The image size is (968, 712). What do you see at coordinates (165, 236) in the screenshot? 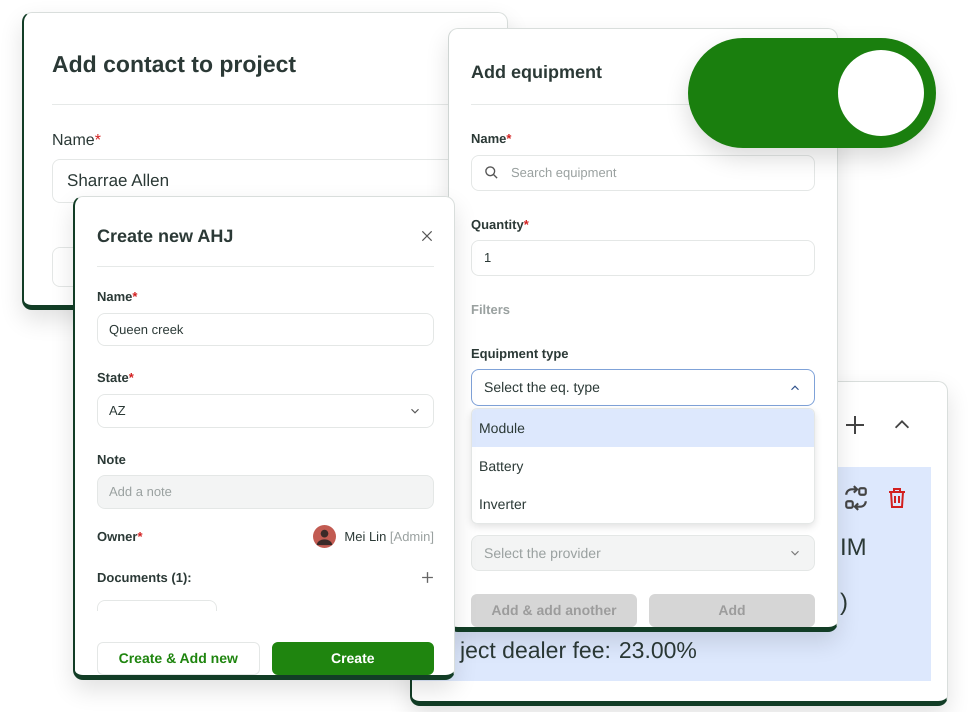
I see `dialog-title: Create new AHJ` at bounding box center [165, 236].